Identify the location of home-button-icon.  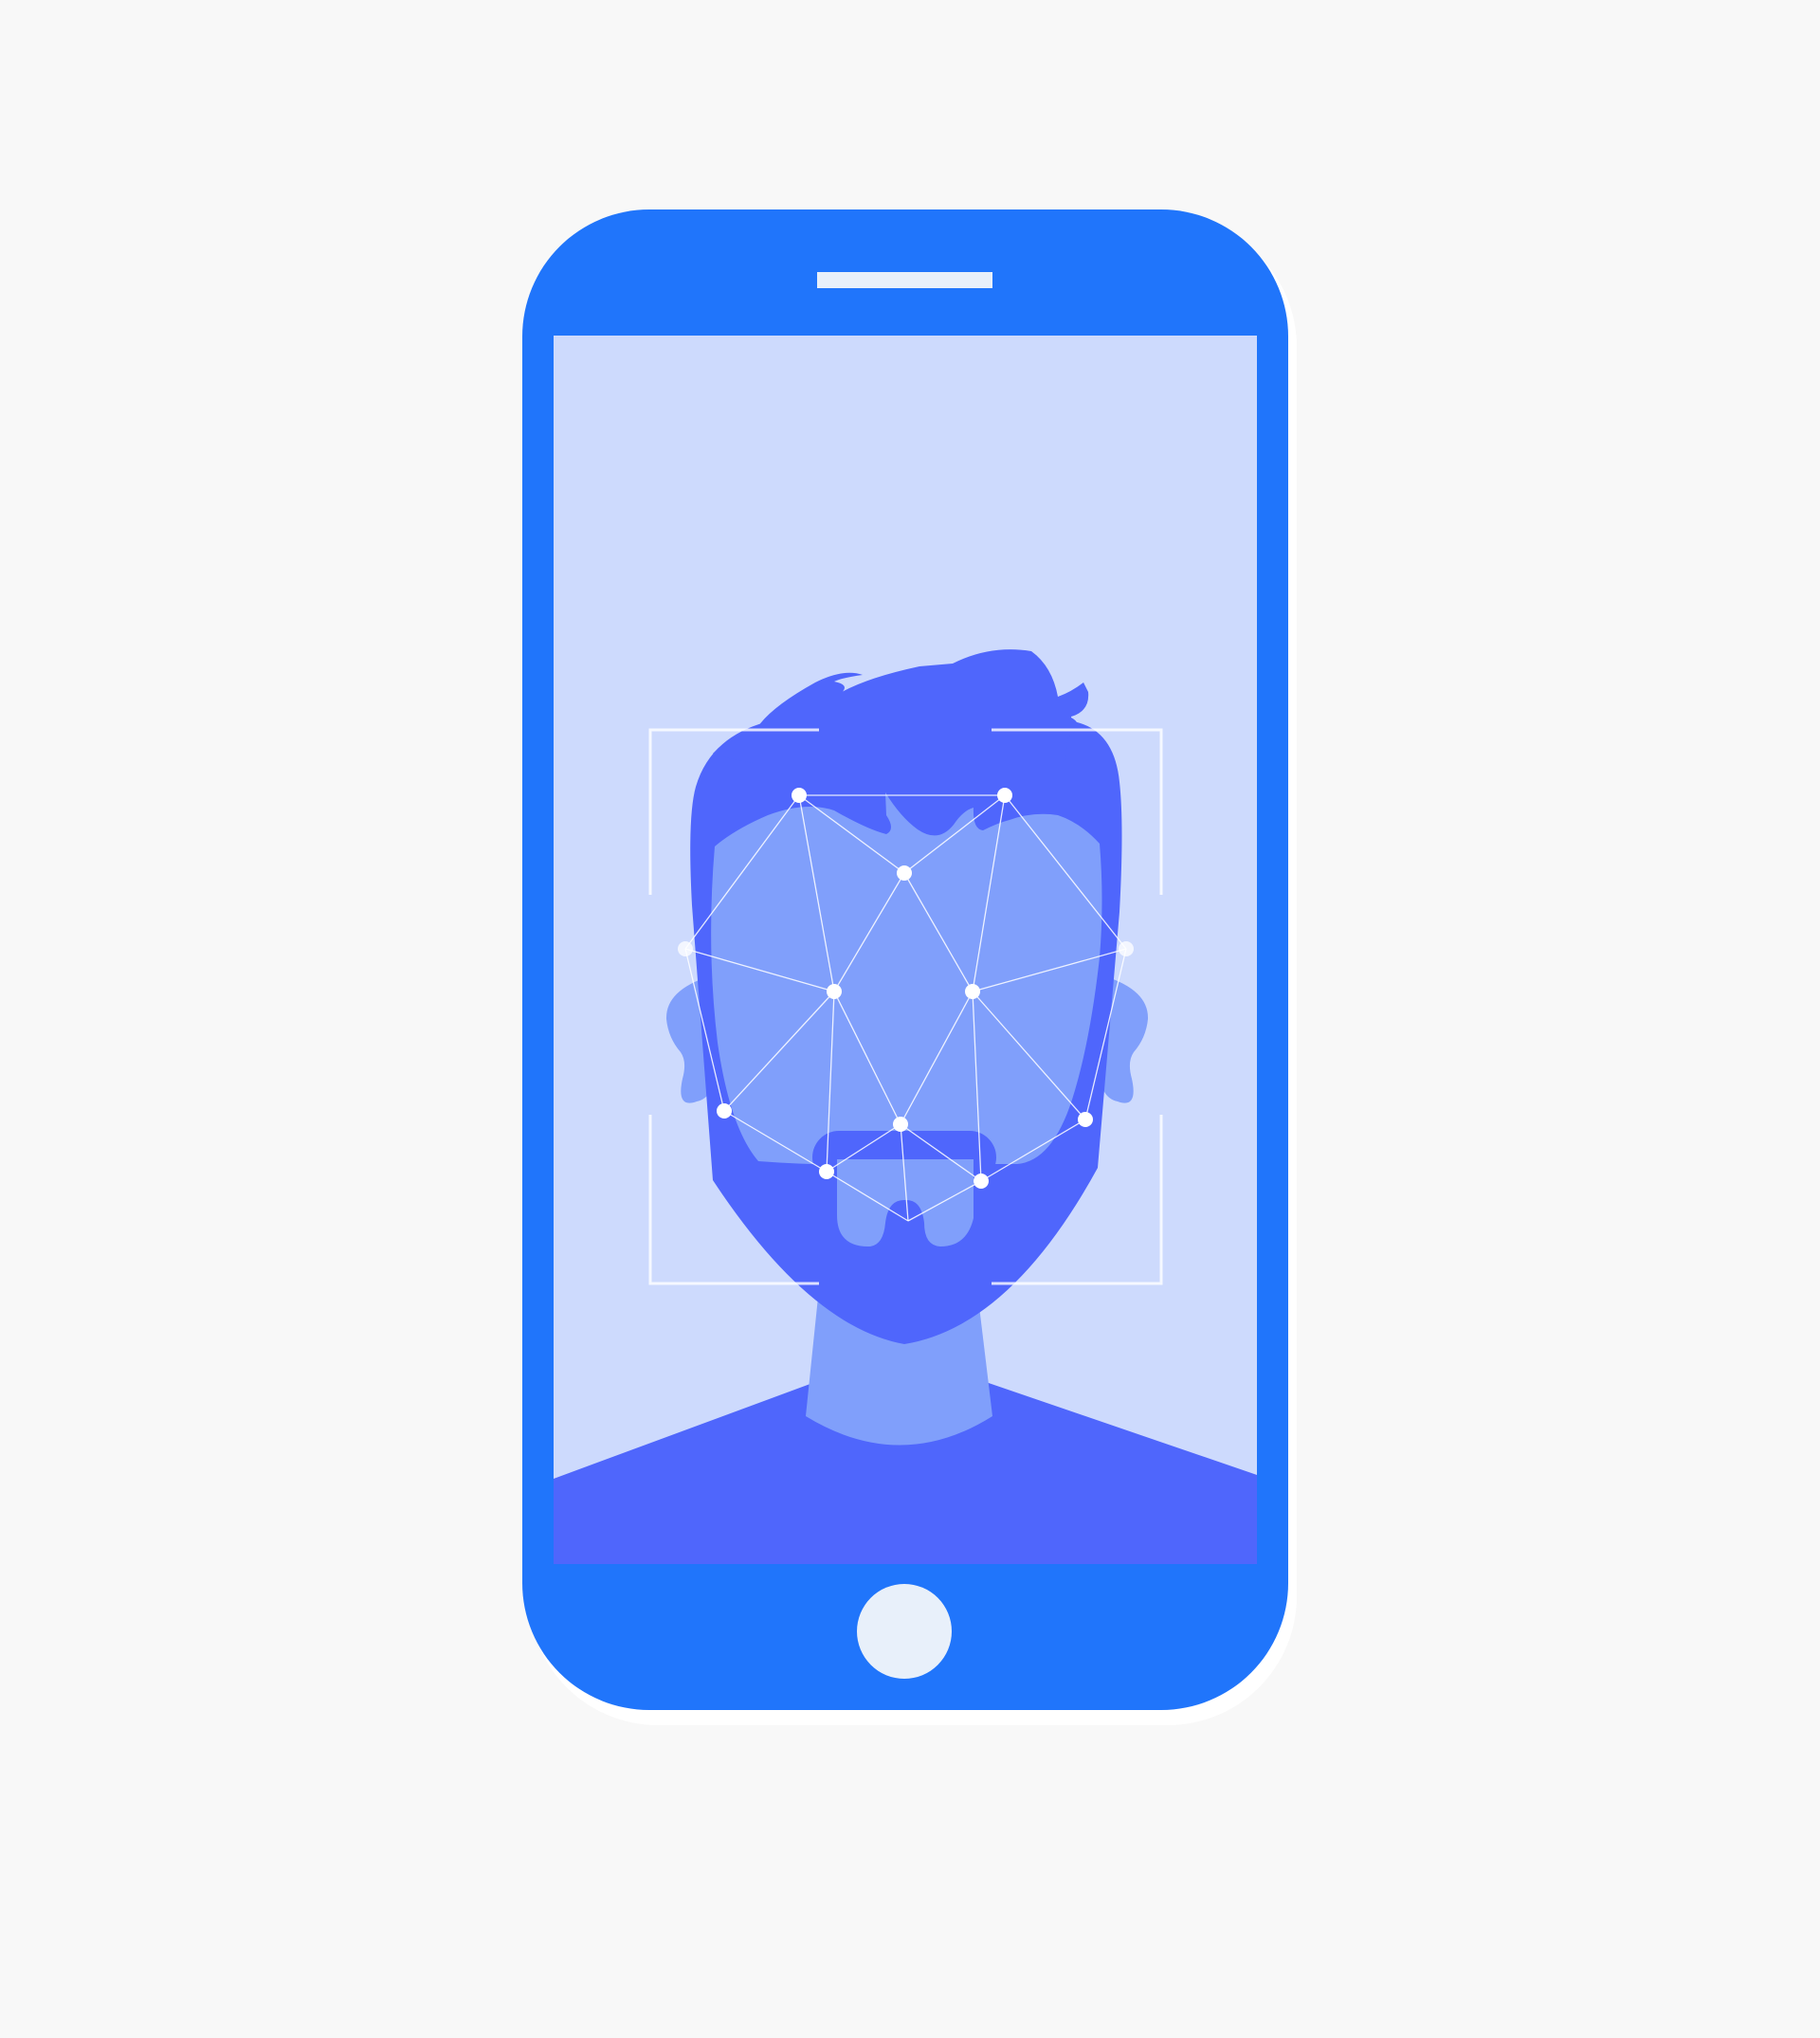
(904, 1631).